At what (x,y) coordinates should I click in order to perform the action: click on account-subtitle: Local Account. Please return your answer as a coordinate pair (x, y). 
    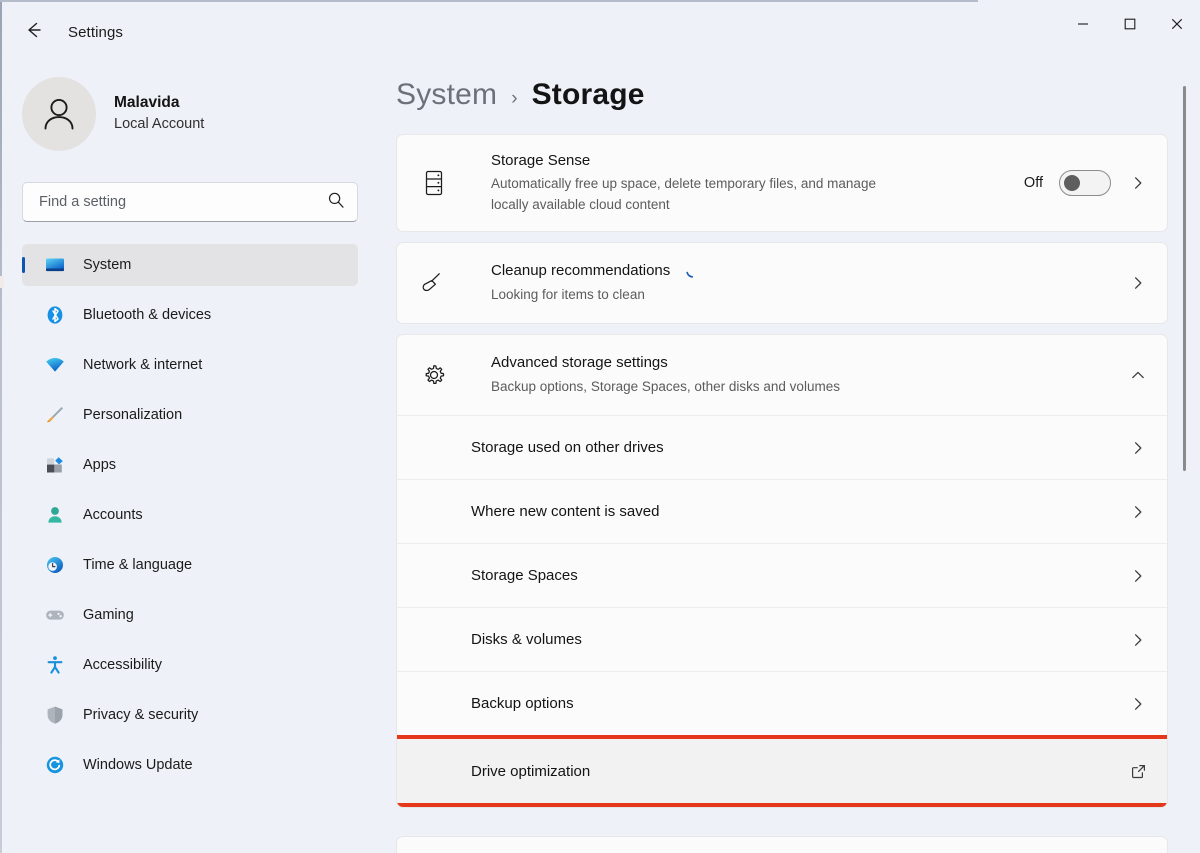
    Looking at the image, I should click on (159, 124).